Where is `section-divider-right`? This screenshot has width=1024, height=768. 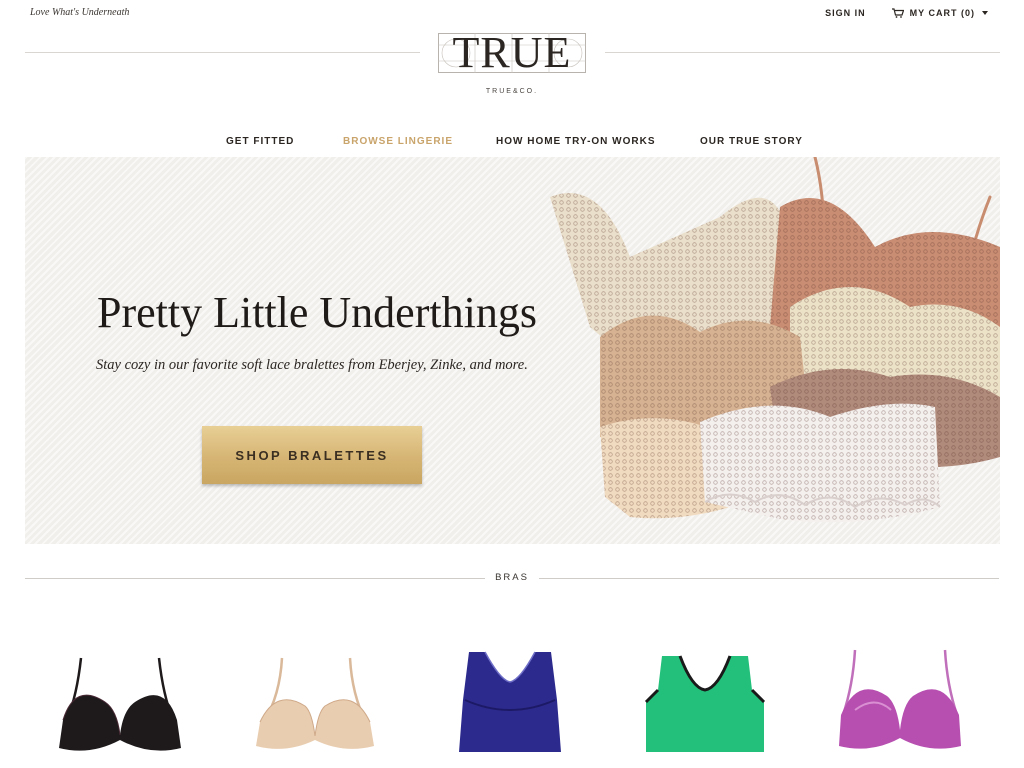 section-divider-right is located at coordinates (769, 578).